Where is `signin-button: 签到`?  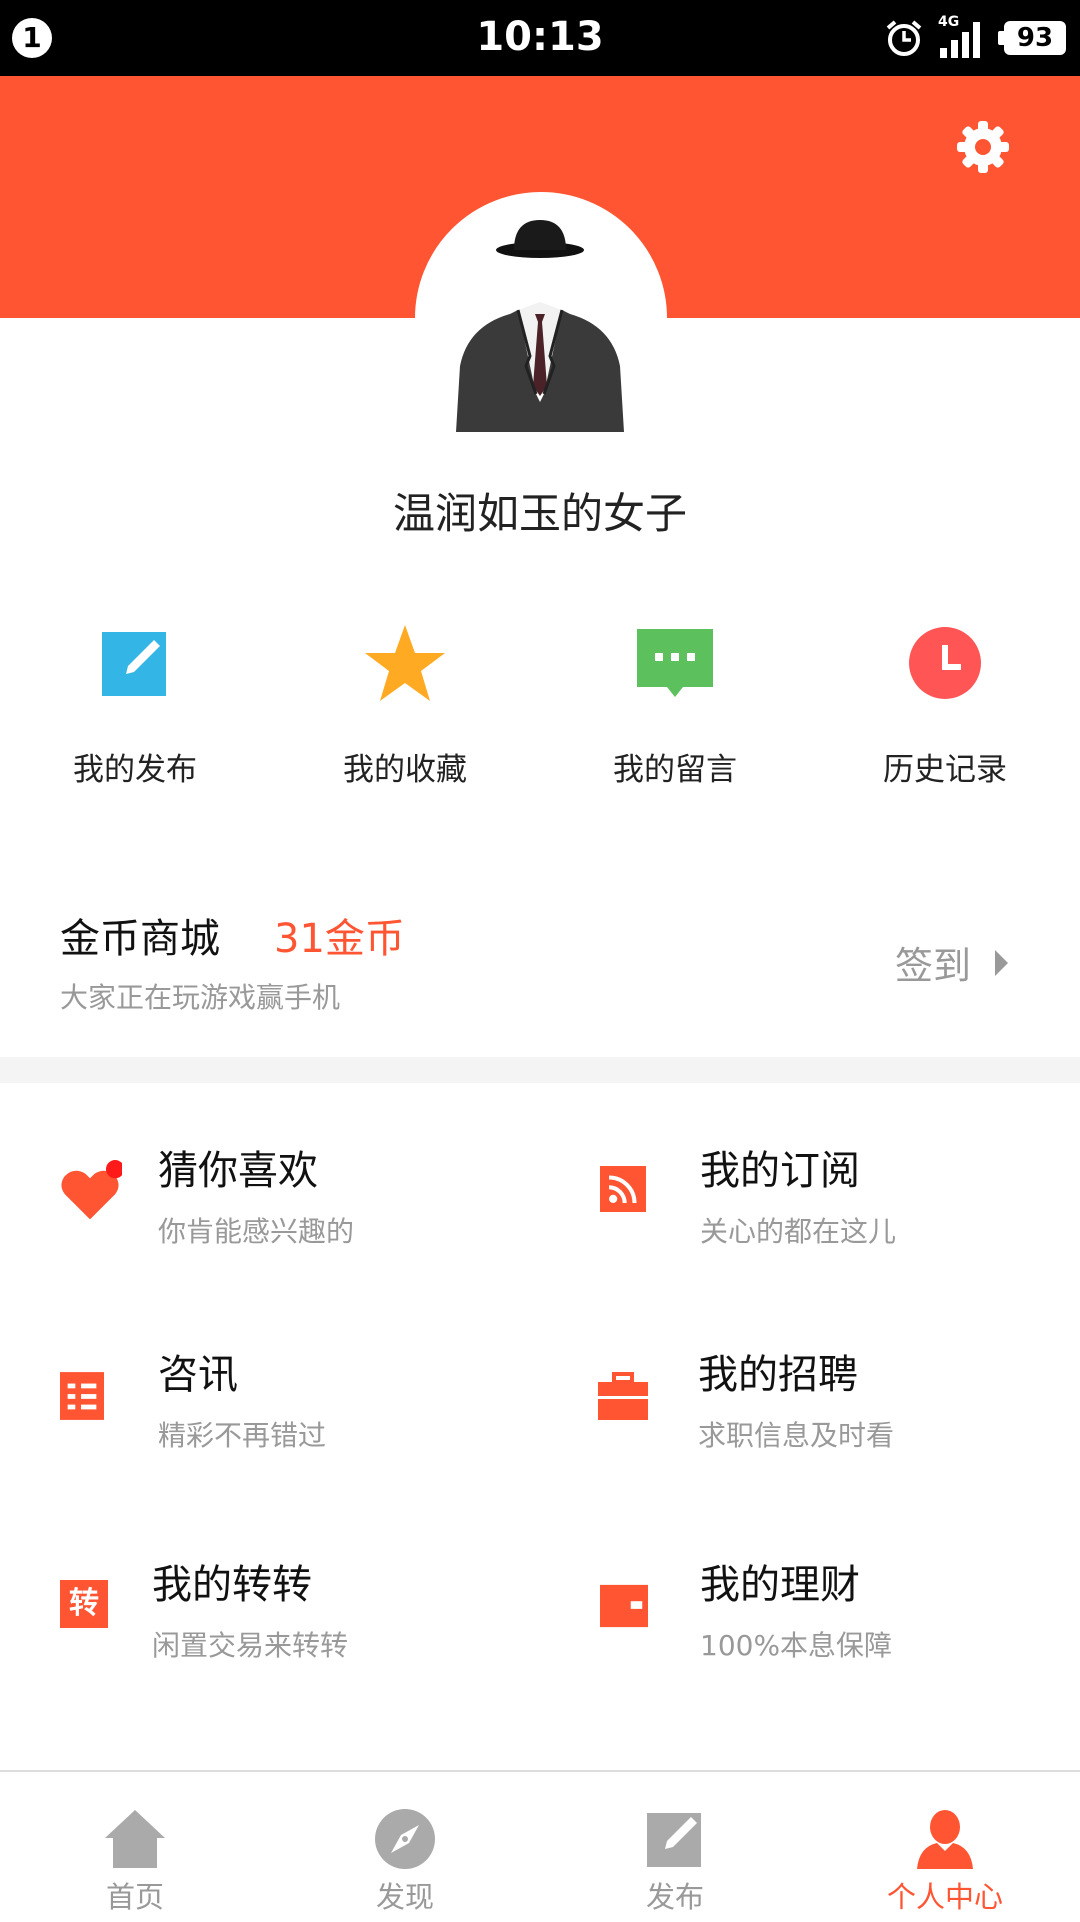 signin-button: 签到 is located at coordinates (951, 962).